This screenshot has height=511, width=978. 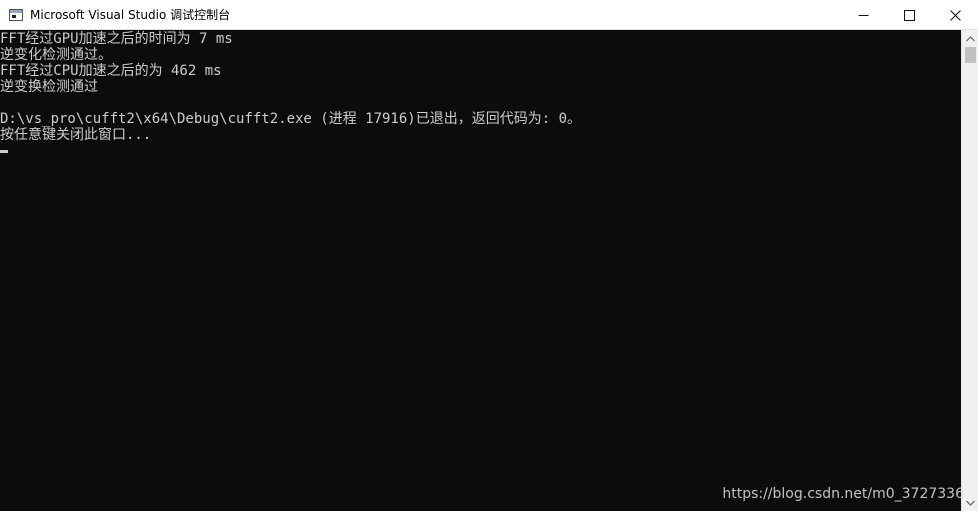 I want to click on maximize-button, so click(x=909, y=15).